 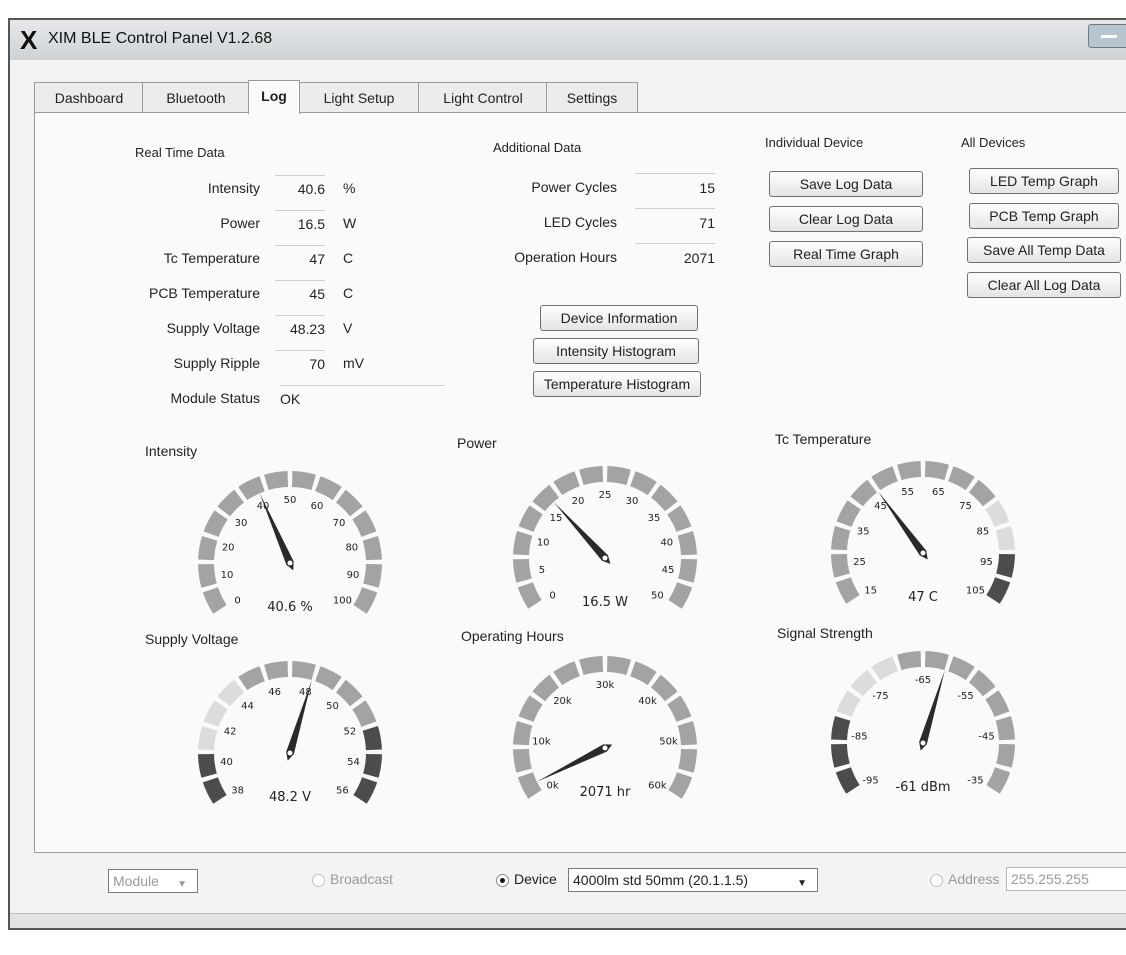 I want to click on gauge-tick-label: 50, so click(x=657, y=596).